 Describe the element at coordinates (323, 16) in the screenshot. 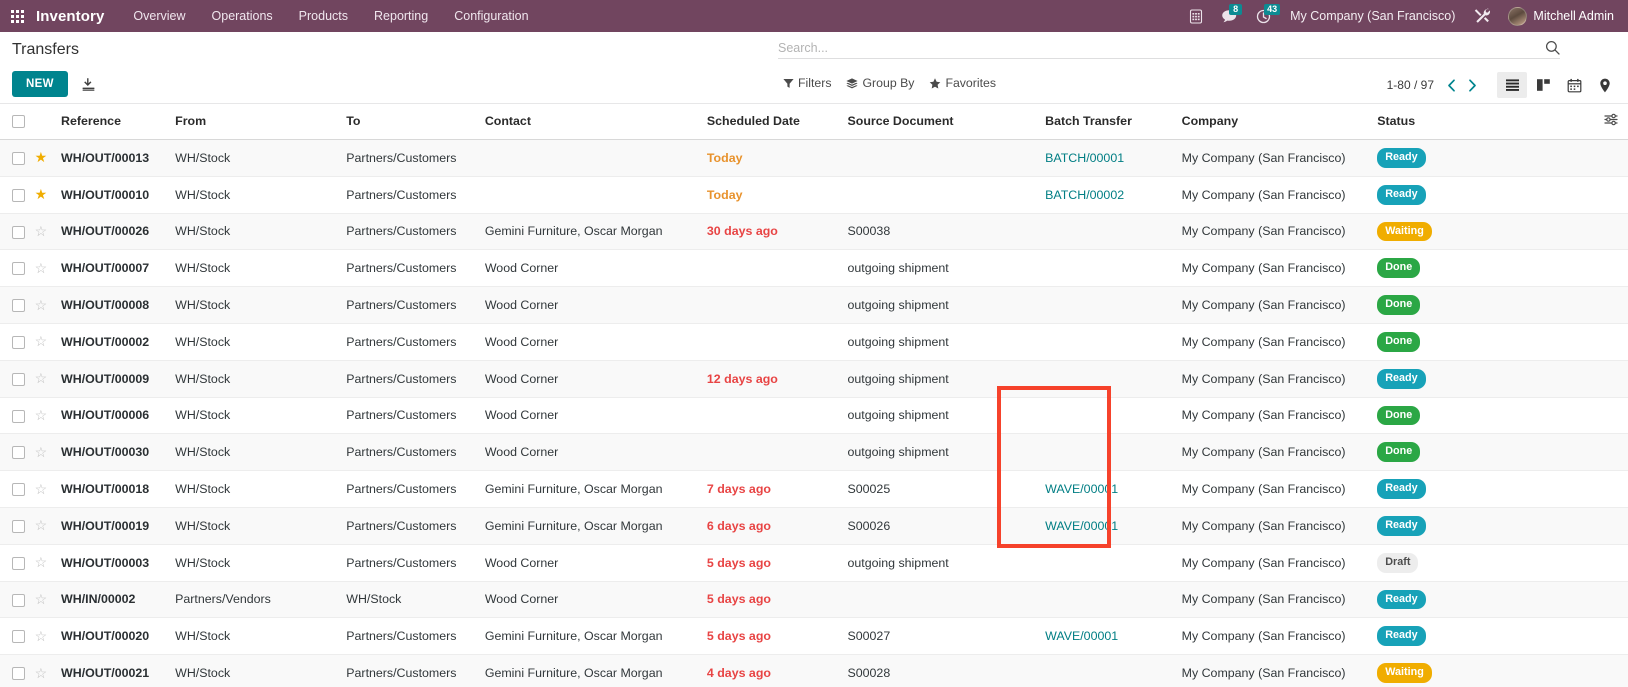

I see `menu-products: Products` at that location.